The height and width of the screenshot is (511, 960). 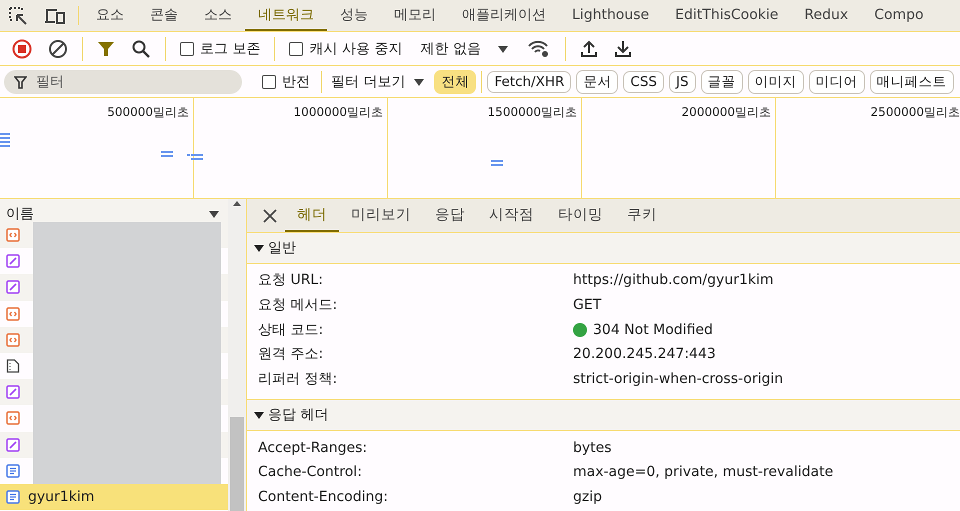 I want to click on download-icon, so click(x=623, y=49).